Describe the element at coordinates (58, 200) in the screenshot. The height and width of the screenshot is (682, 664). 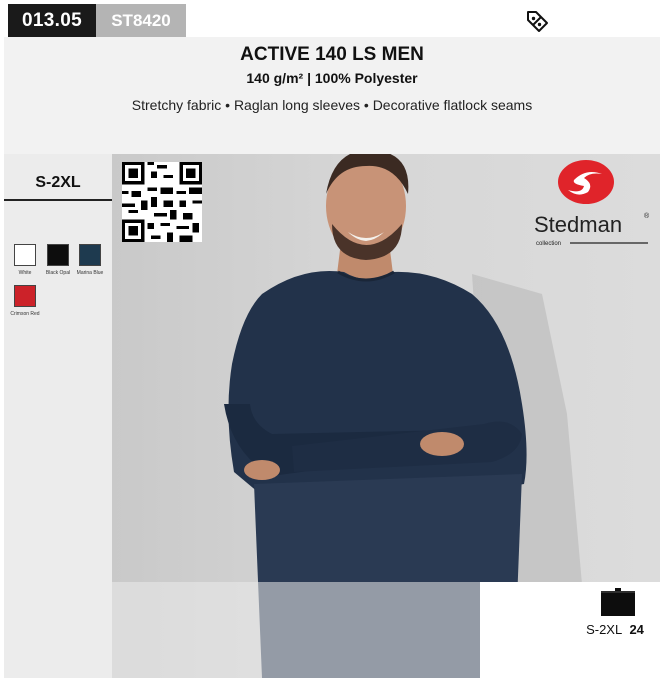
I see `divider` at that location.